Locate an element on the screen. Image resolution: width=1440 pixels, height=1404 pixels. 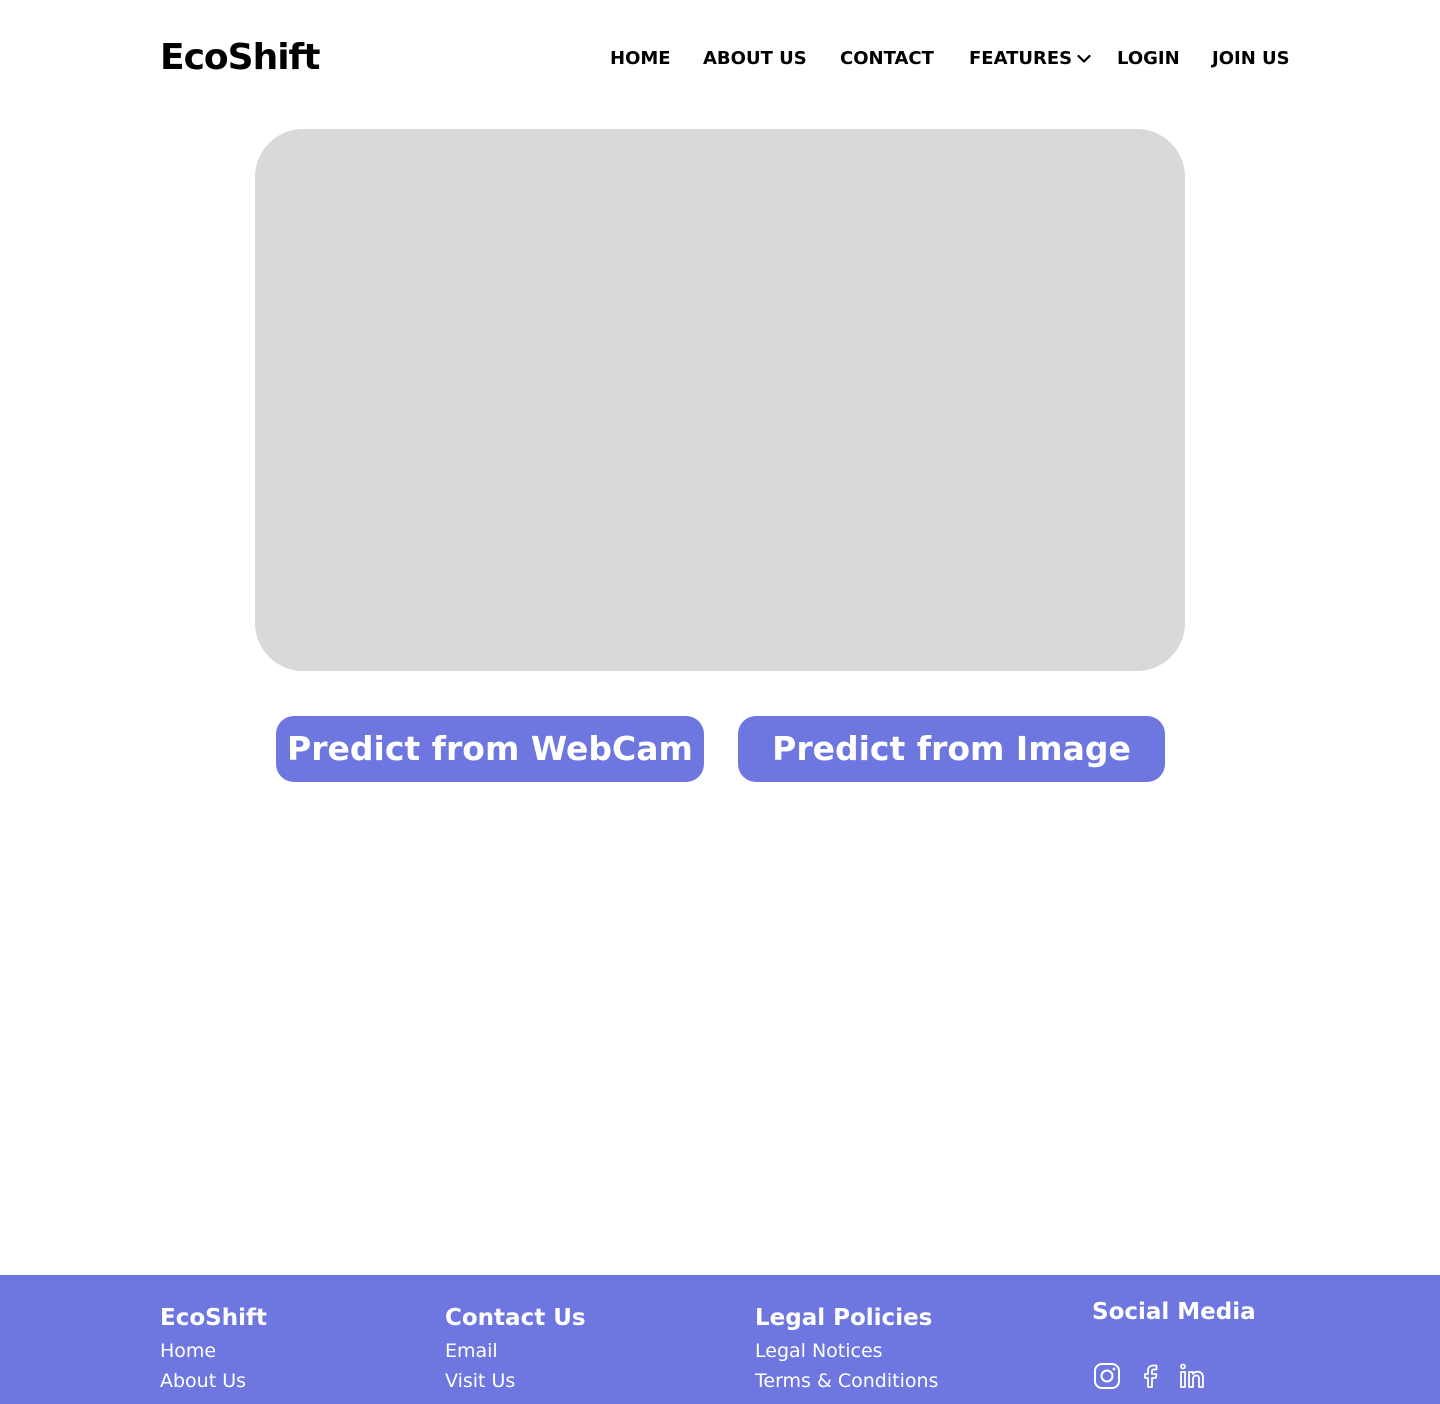
nav-home: HOME is located at coordinates (640, 59).